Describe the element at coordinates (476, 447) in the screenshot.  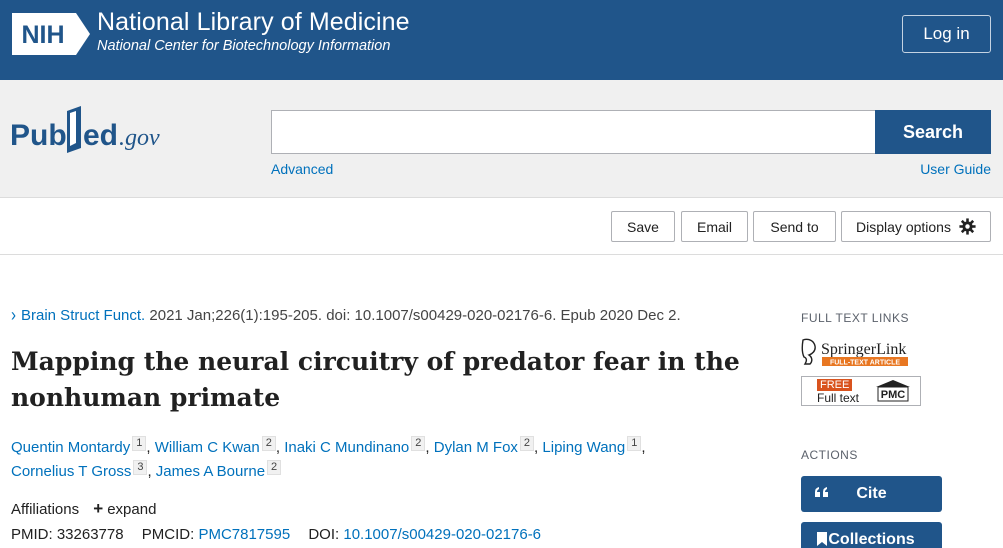
I see `author-link: Dylan M Fox` at that location.